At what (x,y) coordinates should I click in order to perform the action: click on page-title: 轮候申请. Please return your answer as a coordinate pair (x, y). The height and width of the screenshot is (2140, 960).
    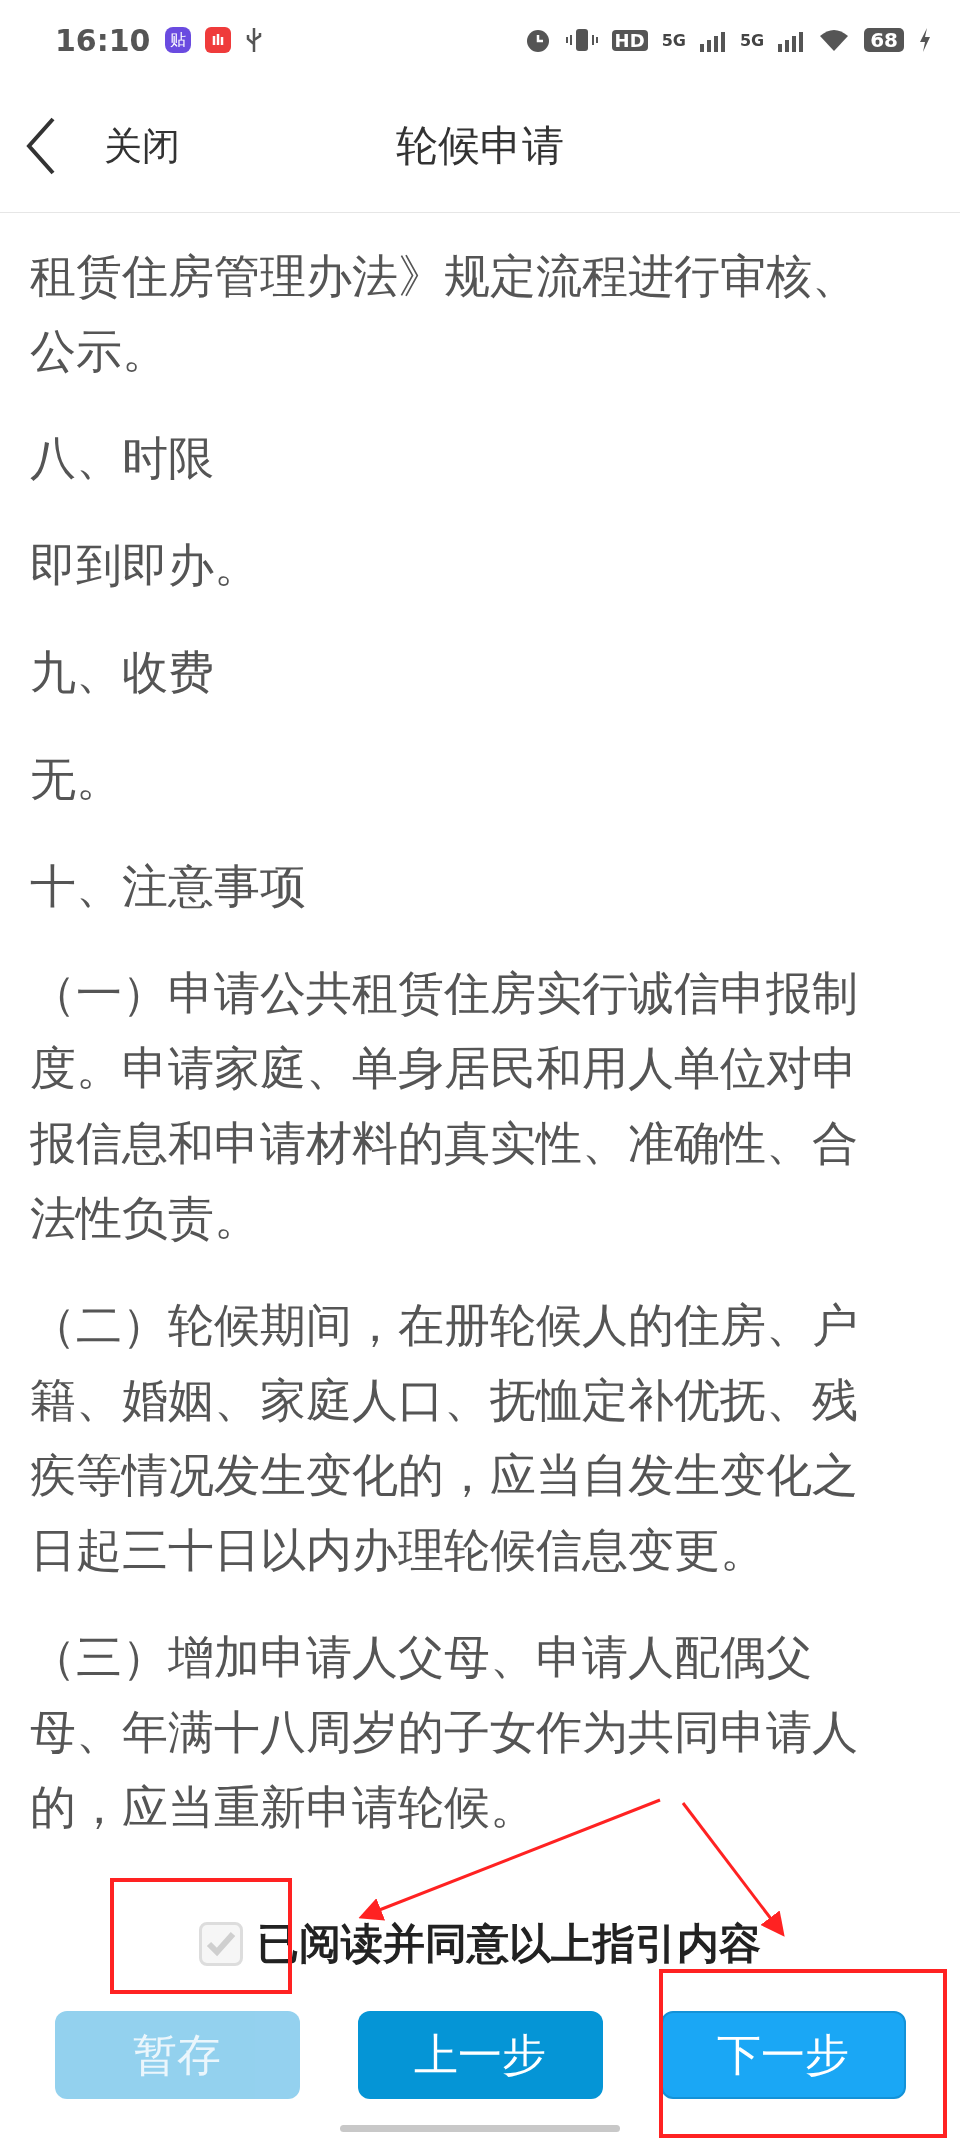
    Looking at the image, I should click on (480, 146).